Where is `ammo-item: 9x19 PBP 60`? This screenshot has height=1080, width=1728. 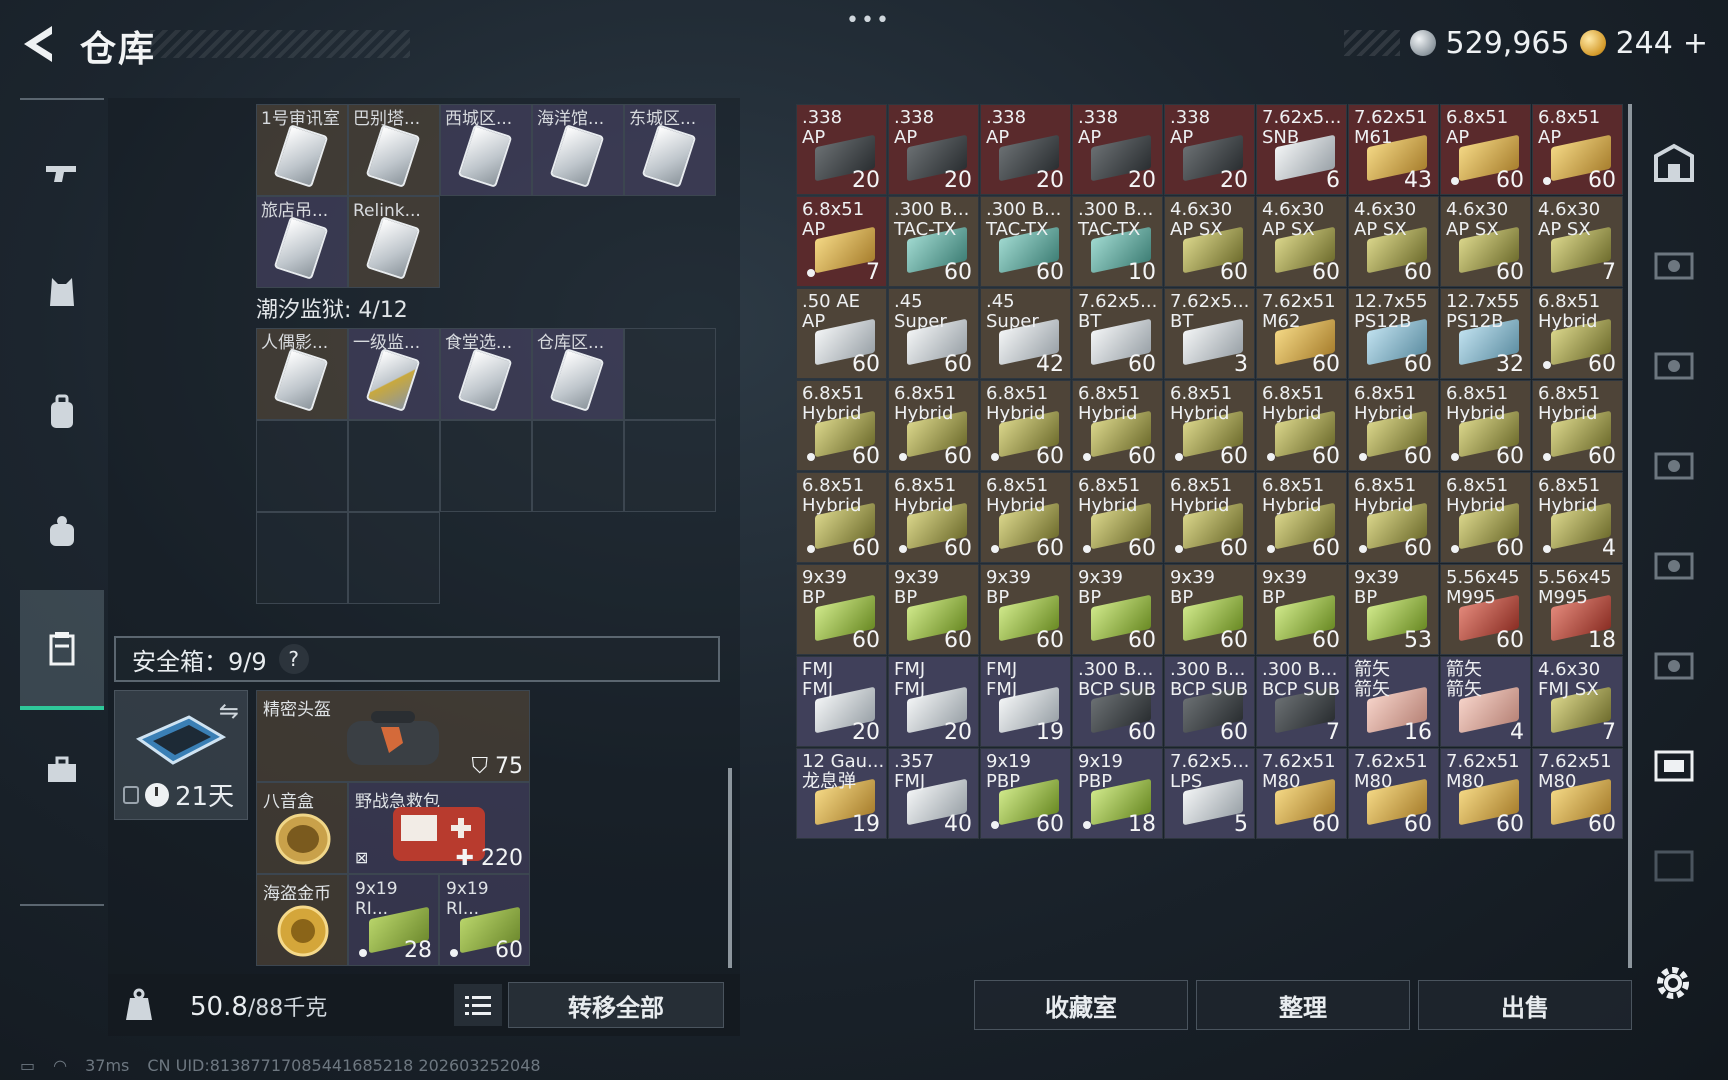
ammo-item: 9x19 PBP 60 is located at coordinates (1025, 793).